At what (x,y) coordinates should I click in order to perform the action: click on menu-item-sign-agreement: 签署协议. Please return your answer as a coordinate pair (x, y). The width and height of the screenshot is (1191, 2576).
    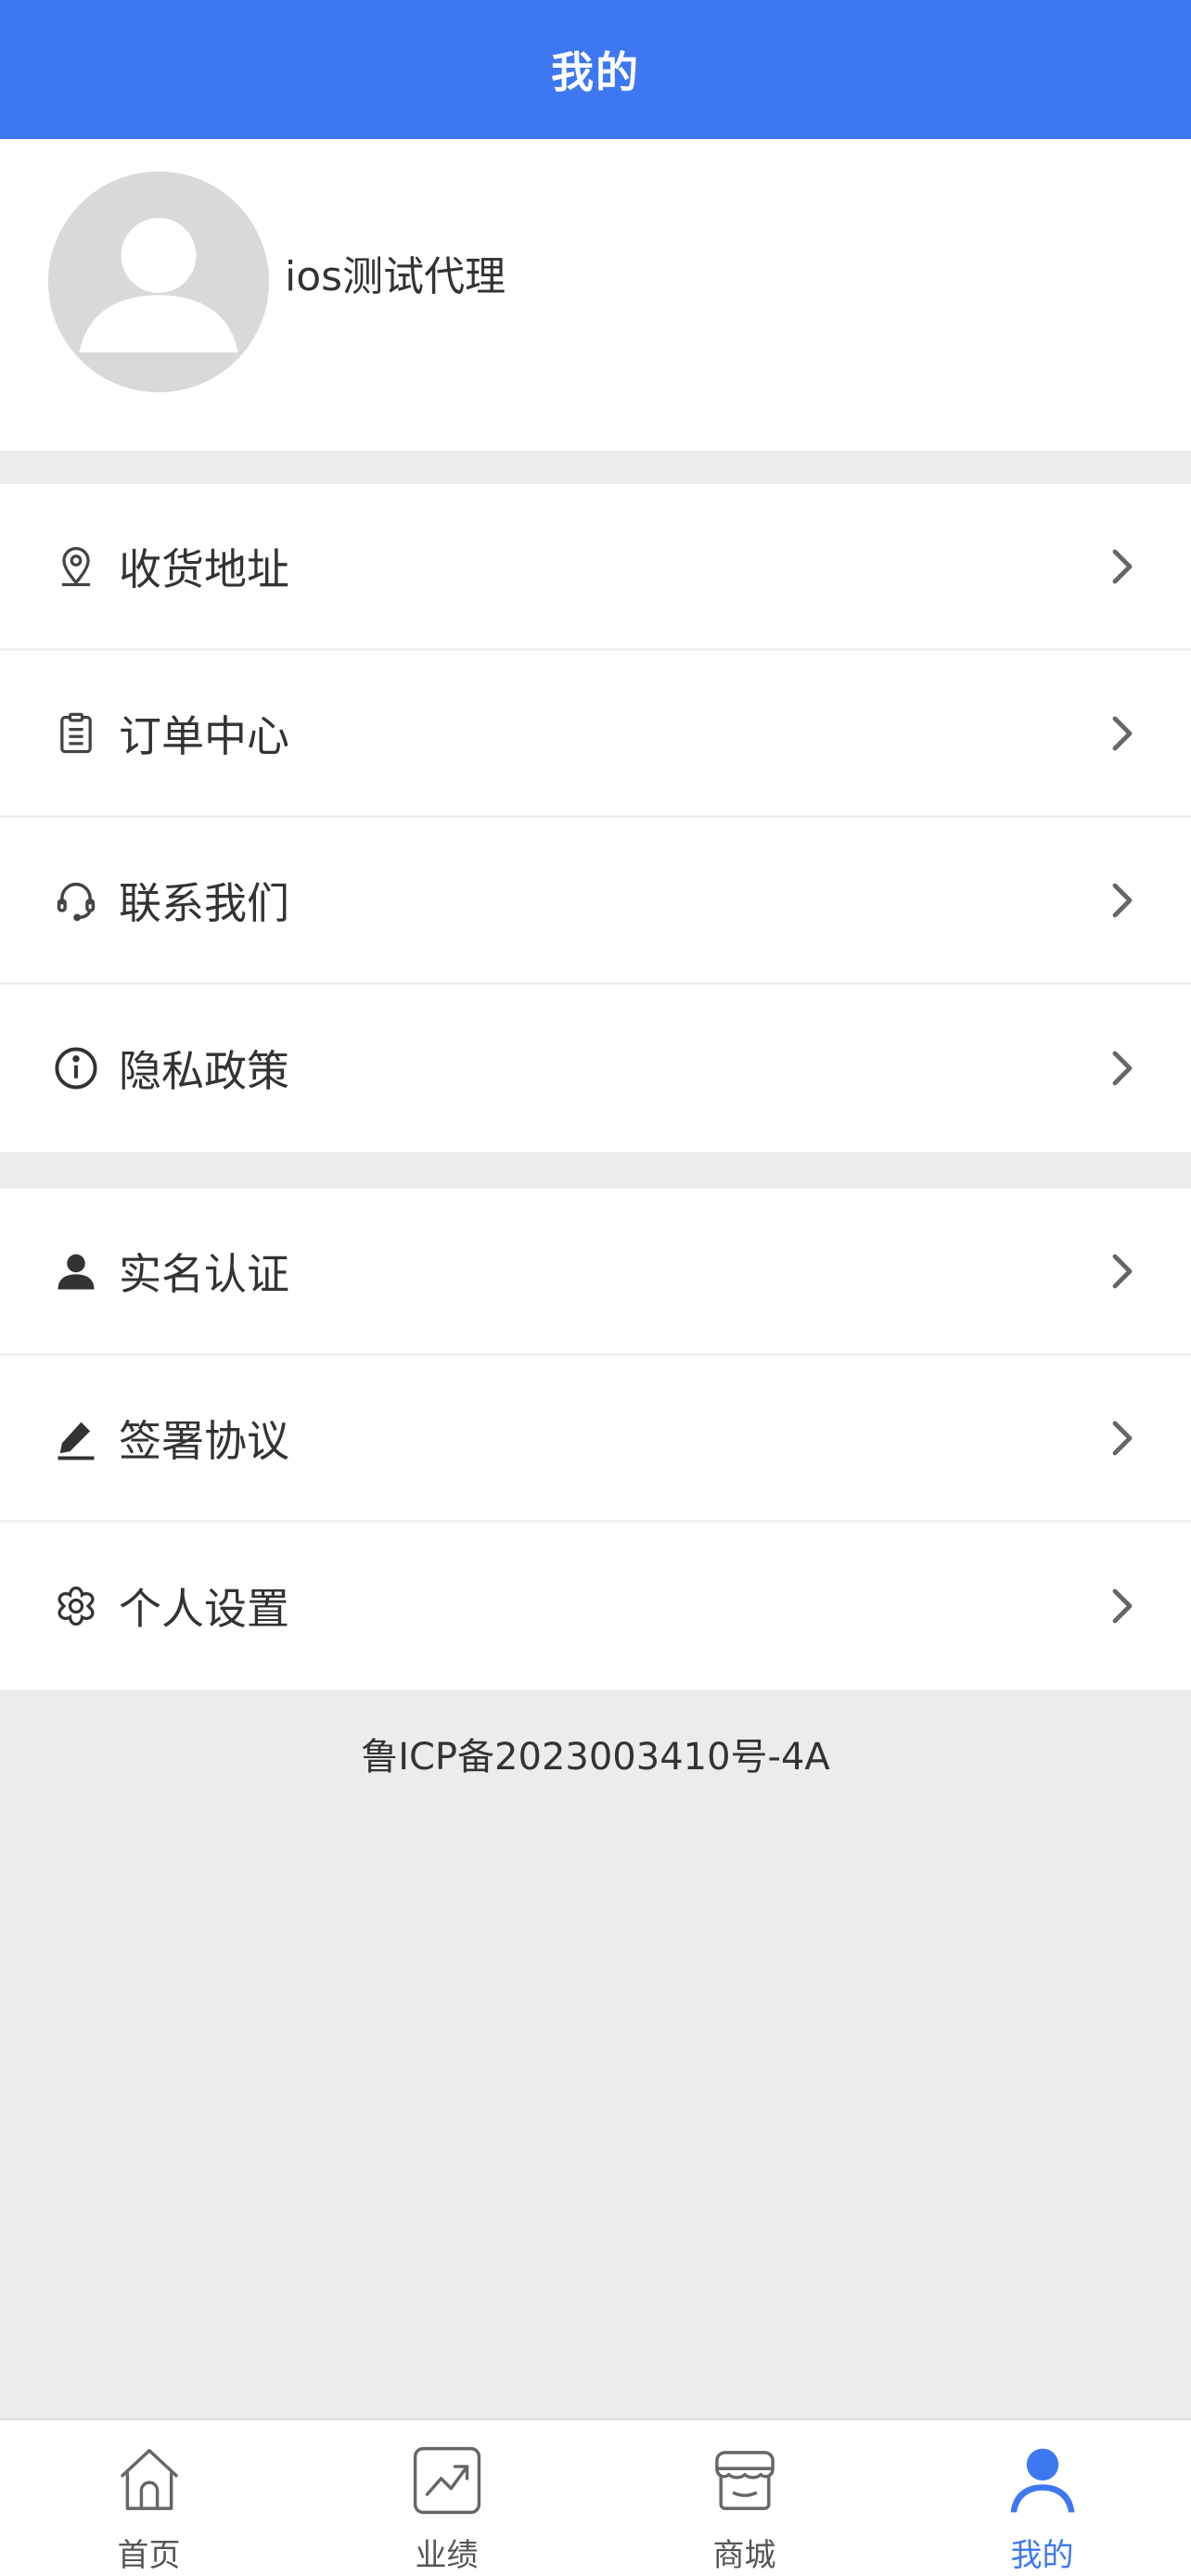
    Looking at the image, I should click on (595, 1439).